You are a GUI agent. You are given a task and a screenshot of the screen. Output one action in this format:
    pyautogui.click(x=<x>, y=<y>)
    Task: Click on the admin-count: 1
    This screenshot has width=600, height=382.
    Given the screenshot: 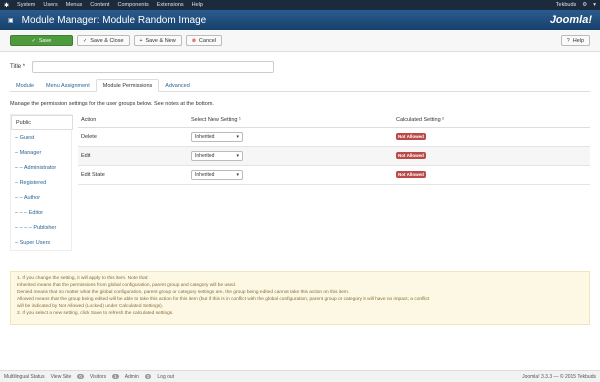 What is the action you would take?
    pyautogui.click(x=115, y=376)
    